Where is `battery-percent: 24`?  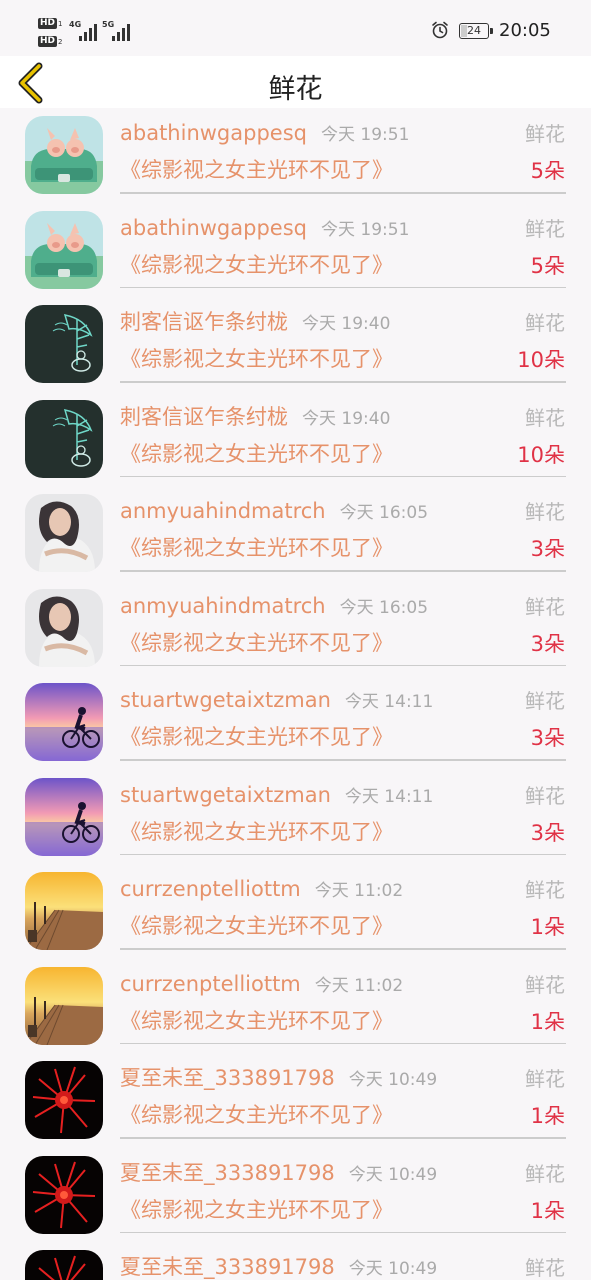
battery-percent: 24 is located at coordinates (474, 30).